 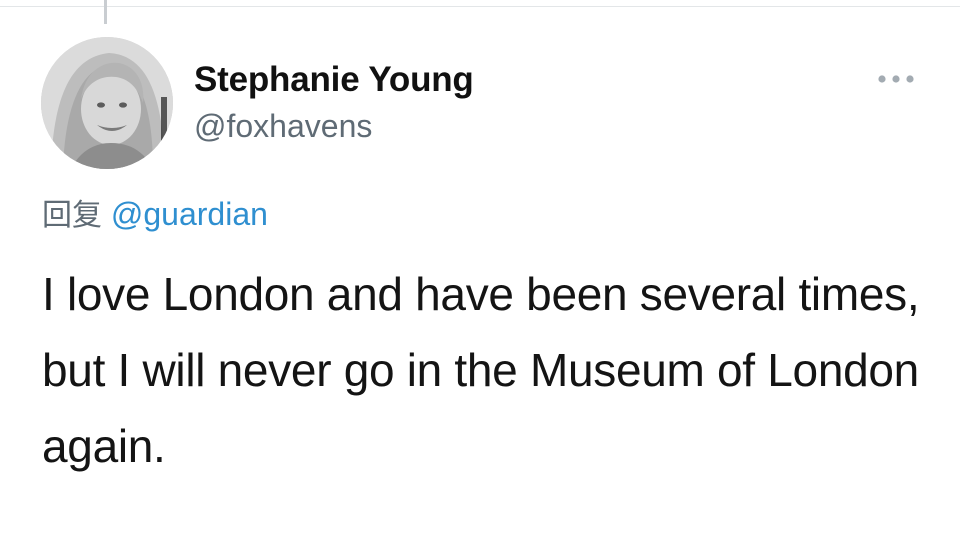 What do you see at coordinates (72, 215) in the screenshot?
I see `reply-prefix: 回复` at bounding box center [72, 215].